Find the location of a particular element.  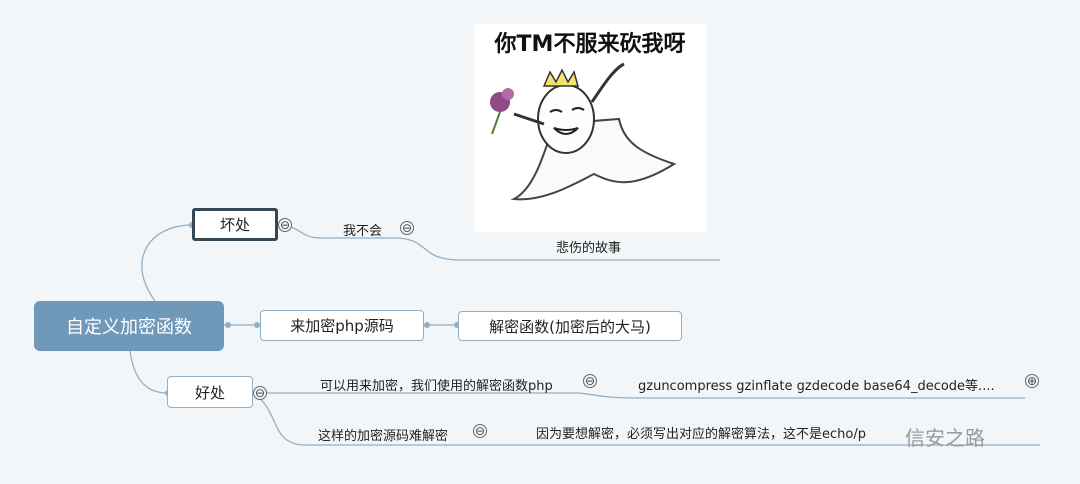

node-middle-child-label: 解密函数(加密后的大马) is located at coordinates (570, 326).